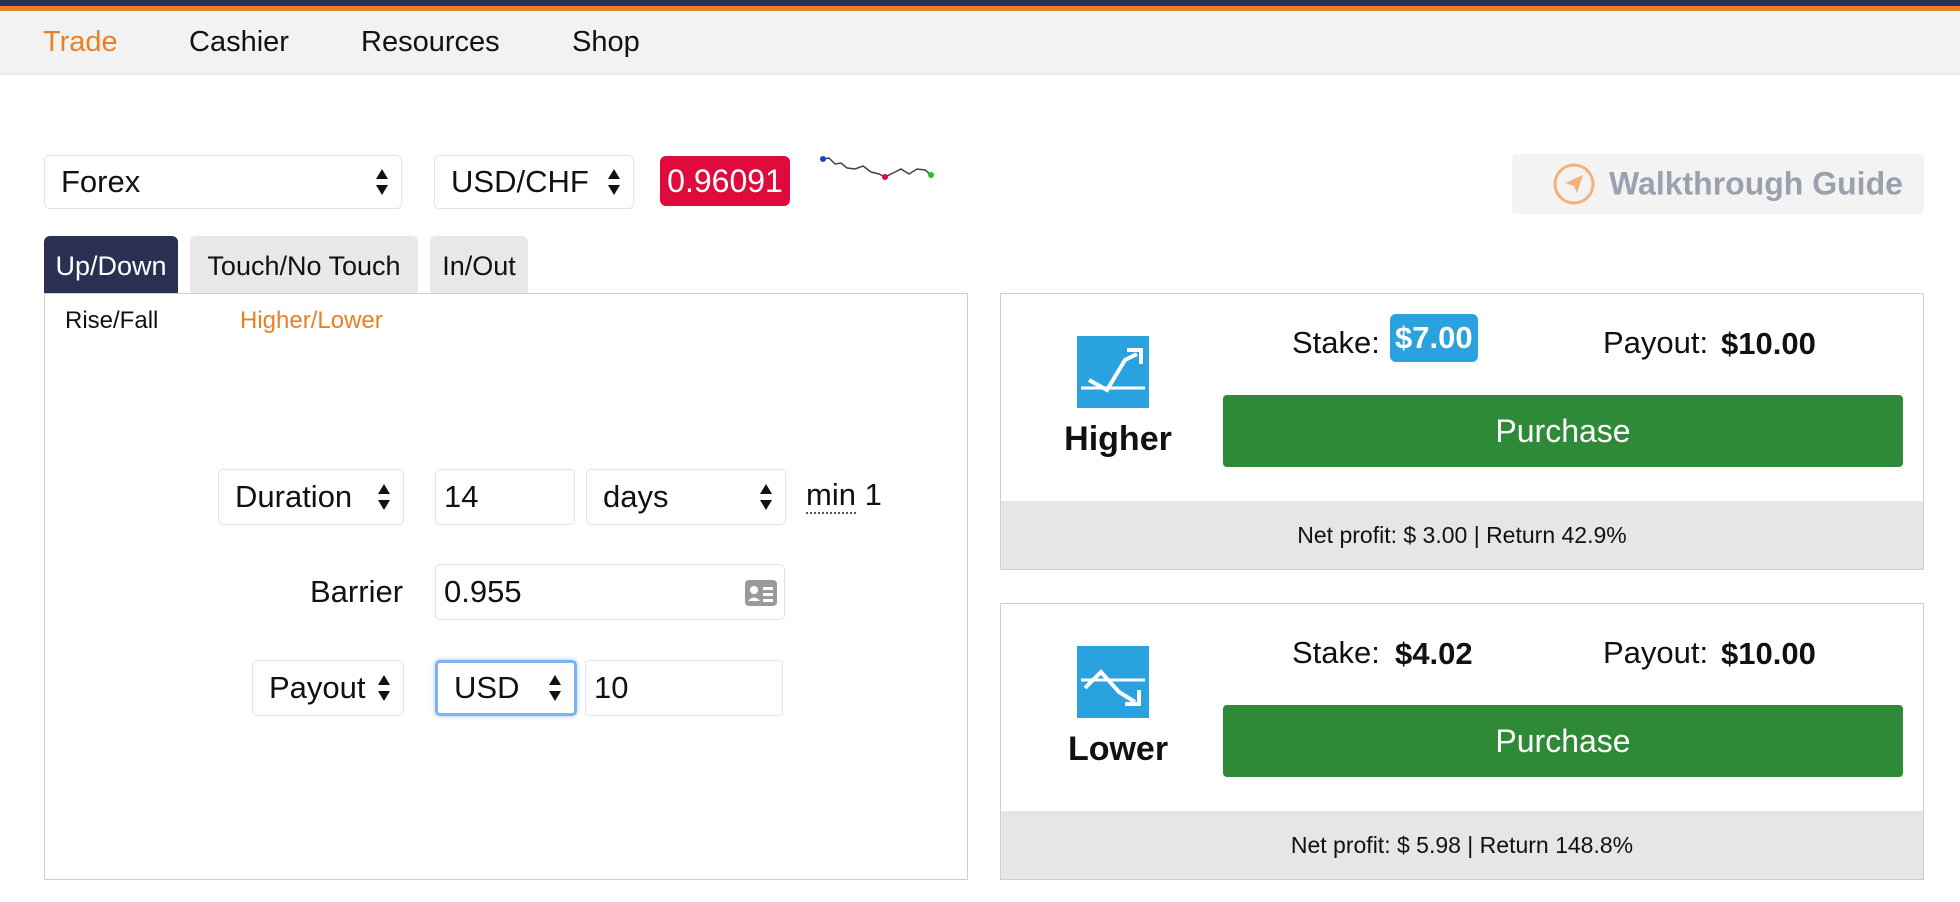 The height and width of the screenshot is (902, 1960). I want to click on amount-type-select: Payout, so click(328, 688).